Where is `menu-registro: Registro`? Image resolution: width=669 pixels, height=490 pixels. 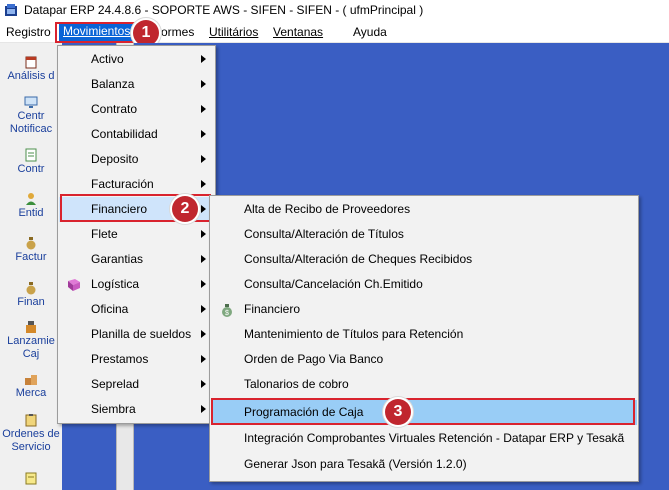 menu-registro: Registro is located at coordinates (28, 32).